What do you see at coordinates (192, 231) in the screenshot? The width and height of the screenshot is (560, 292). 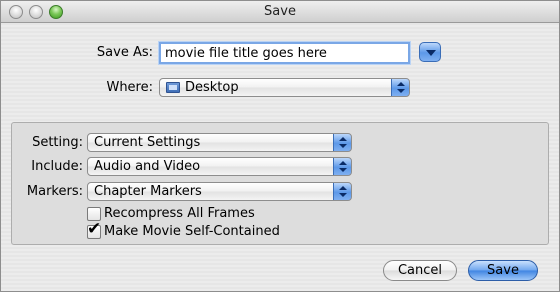 I see `self-contained-label: Make Movie Self-Contained` at bounding box center [192, 231].